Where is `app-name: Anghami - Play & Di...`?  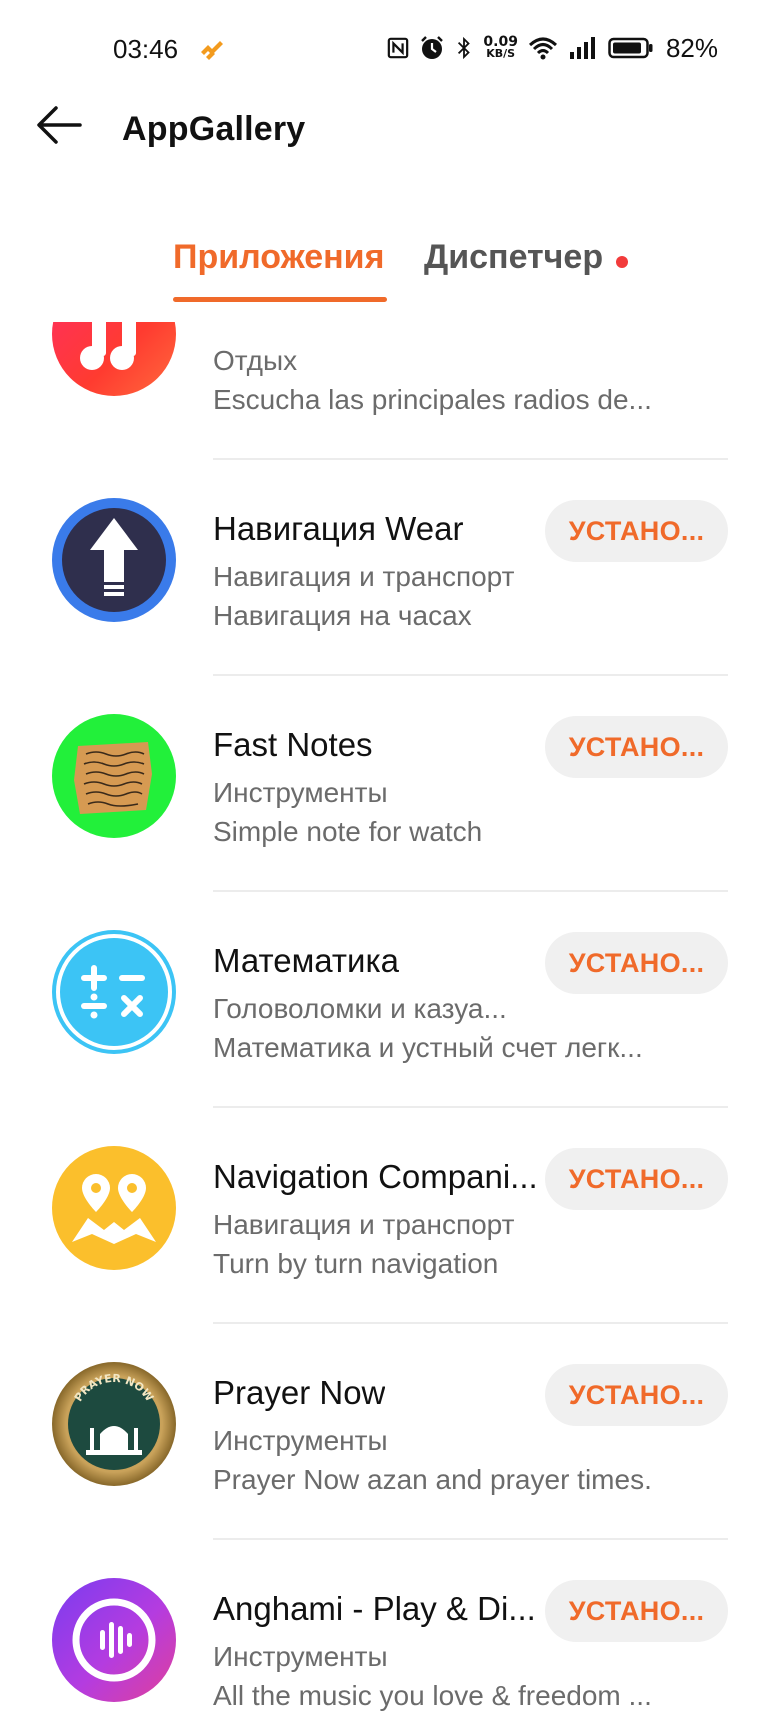 app-name: Anghami - Play & Di... is located at coordinates (374, 1608).